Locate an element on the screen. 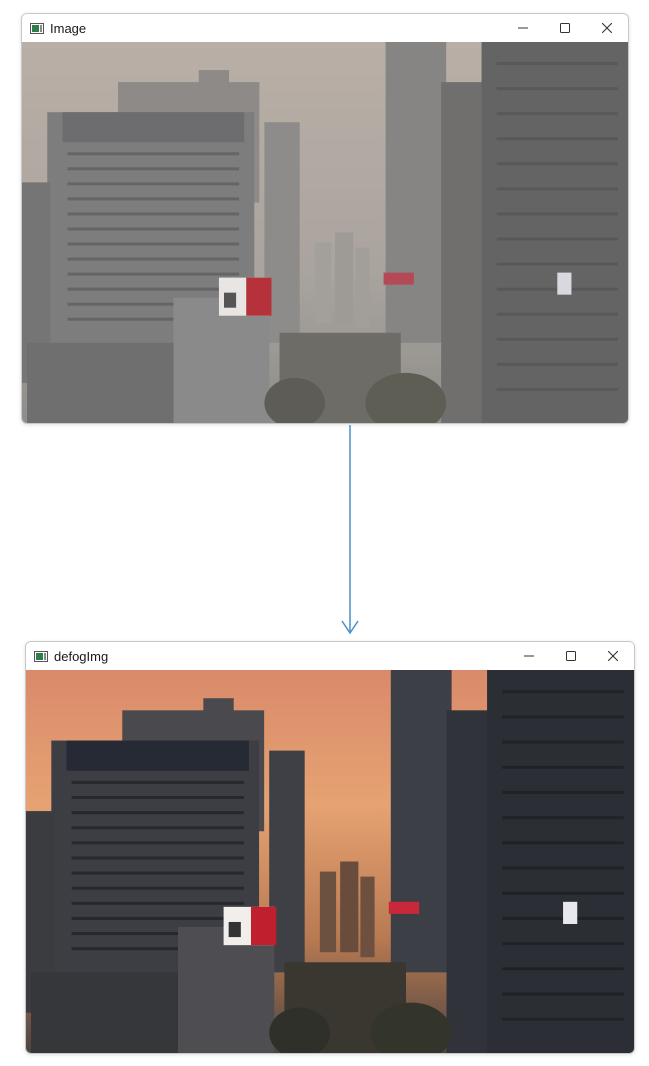 The image size is (649, 1066). title-bar: defogImg is located at coordinates (330, 656).